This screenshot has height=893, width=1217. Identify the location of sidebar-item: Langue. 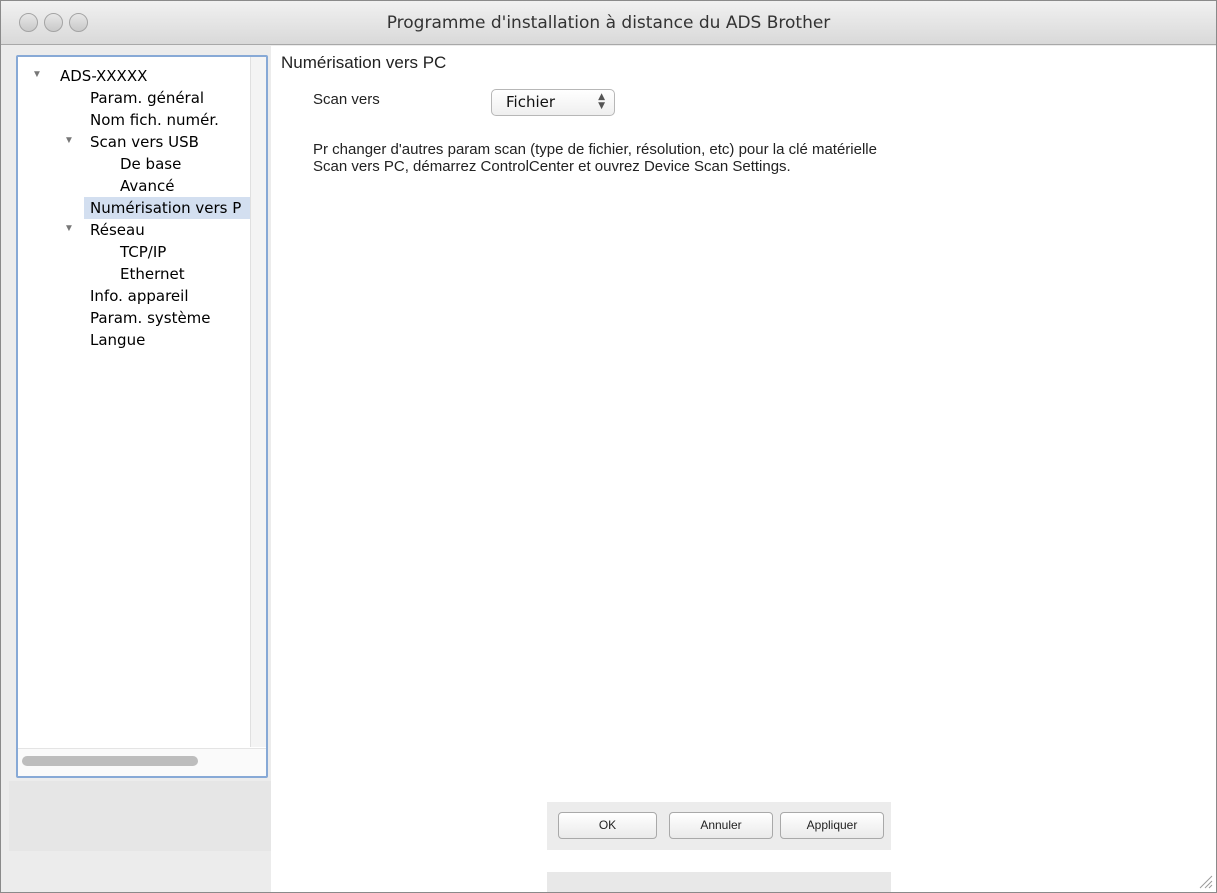
(117, 340).